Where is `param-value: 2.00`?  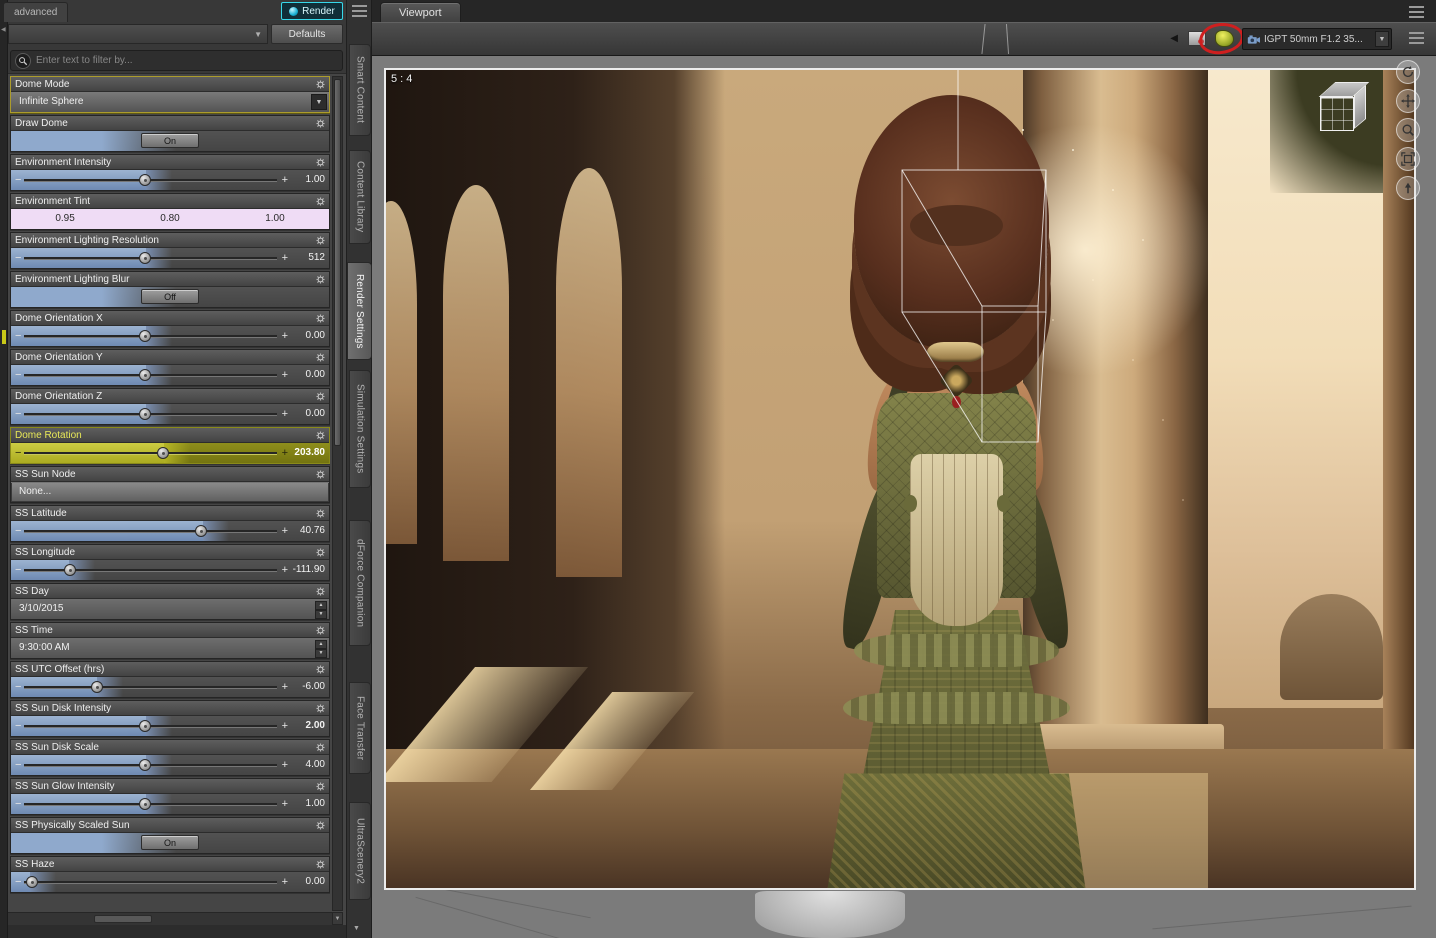
param-value: 2.00 is located at coordinates (315, 726).